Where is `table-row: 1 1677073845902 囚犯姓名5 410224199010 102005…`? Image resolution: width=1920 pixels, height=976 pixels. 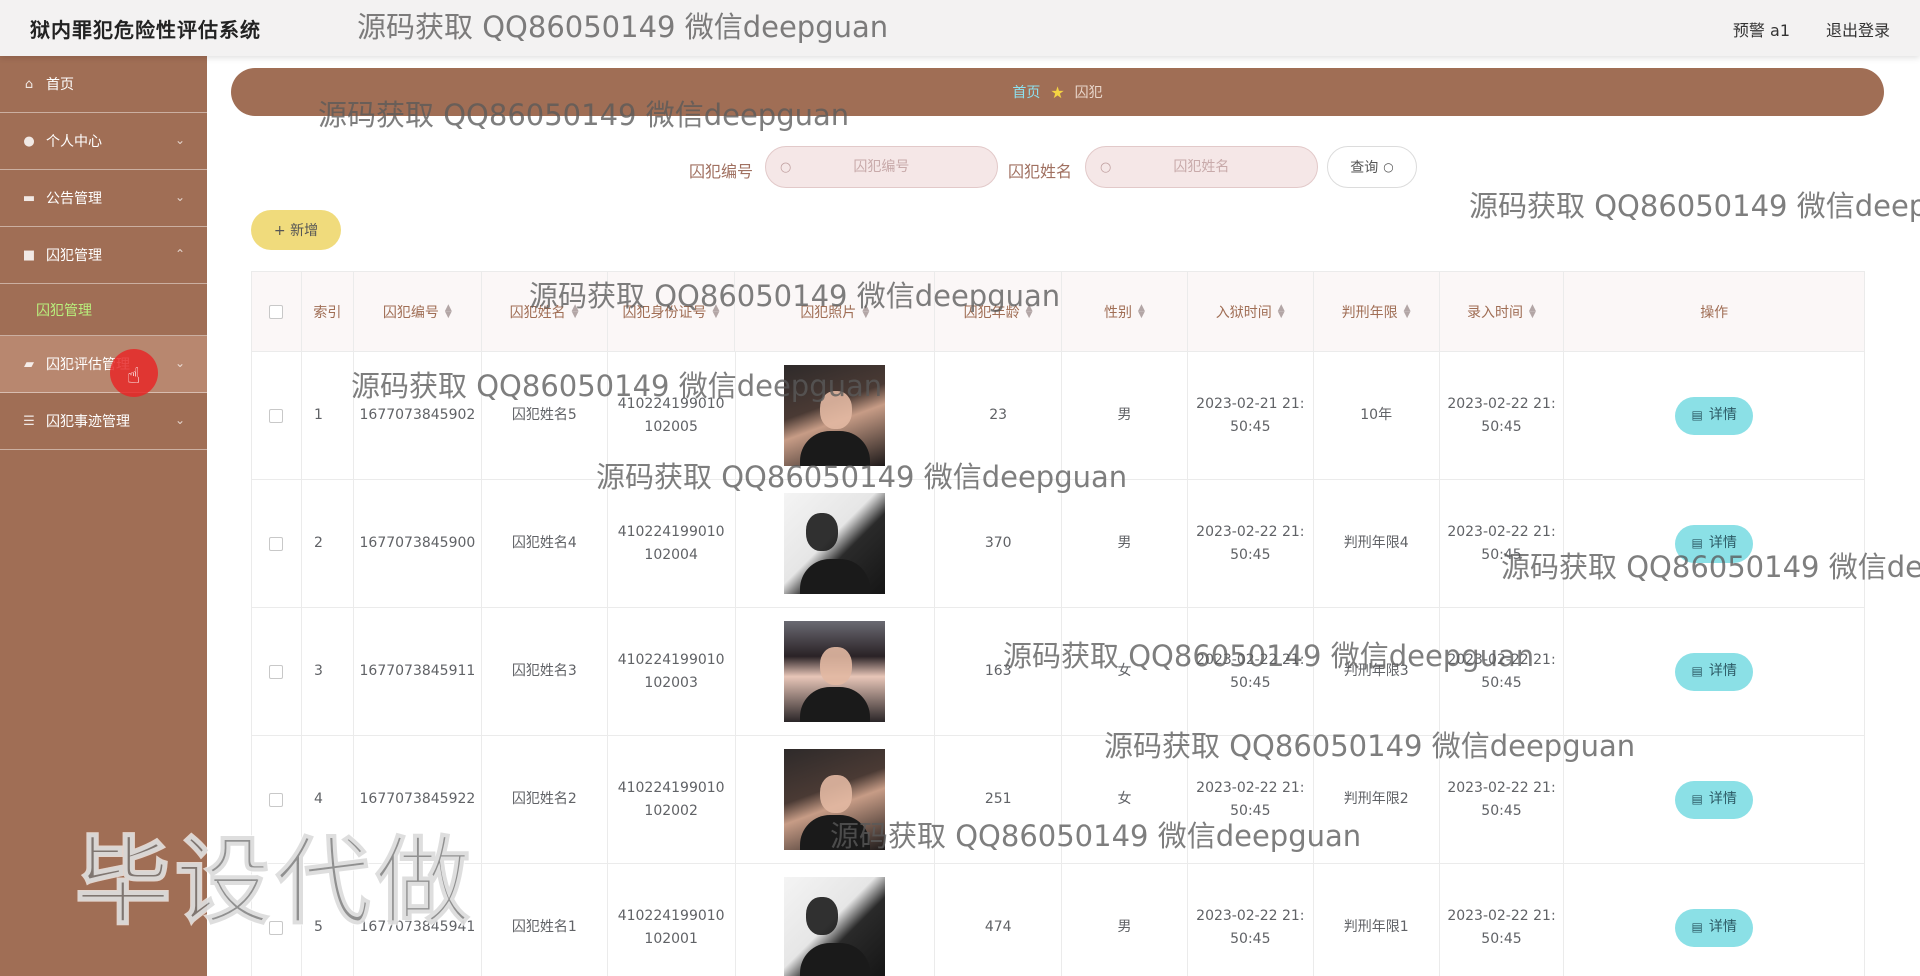
table-row: 1 1677073845902 囚犯姓名5 410224199010 102005… is located at coordinates (1058, 416).